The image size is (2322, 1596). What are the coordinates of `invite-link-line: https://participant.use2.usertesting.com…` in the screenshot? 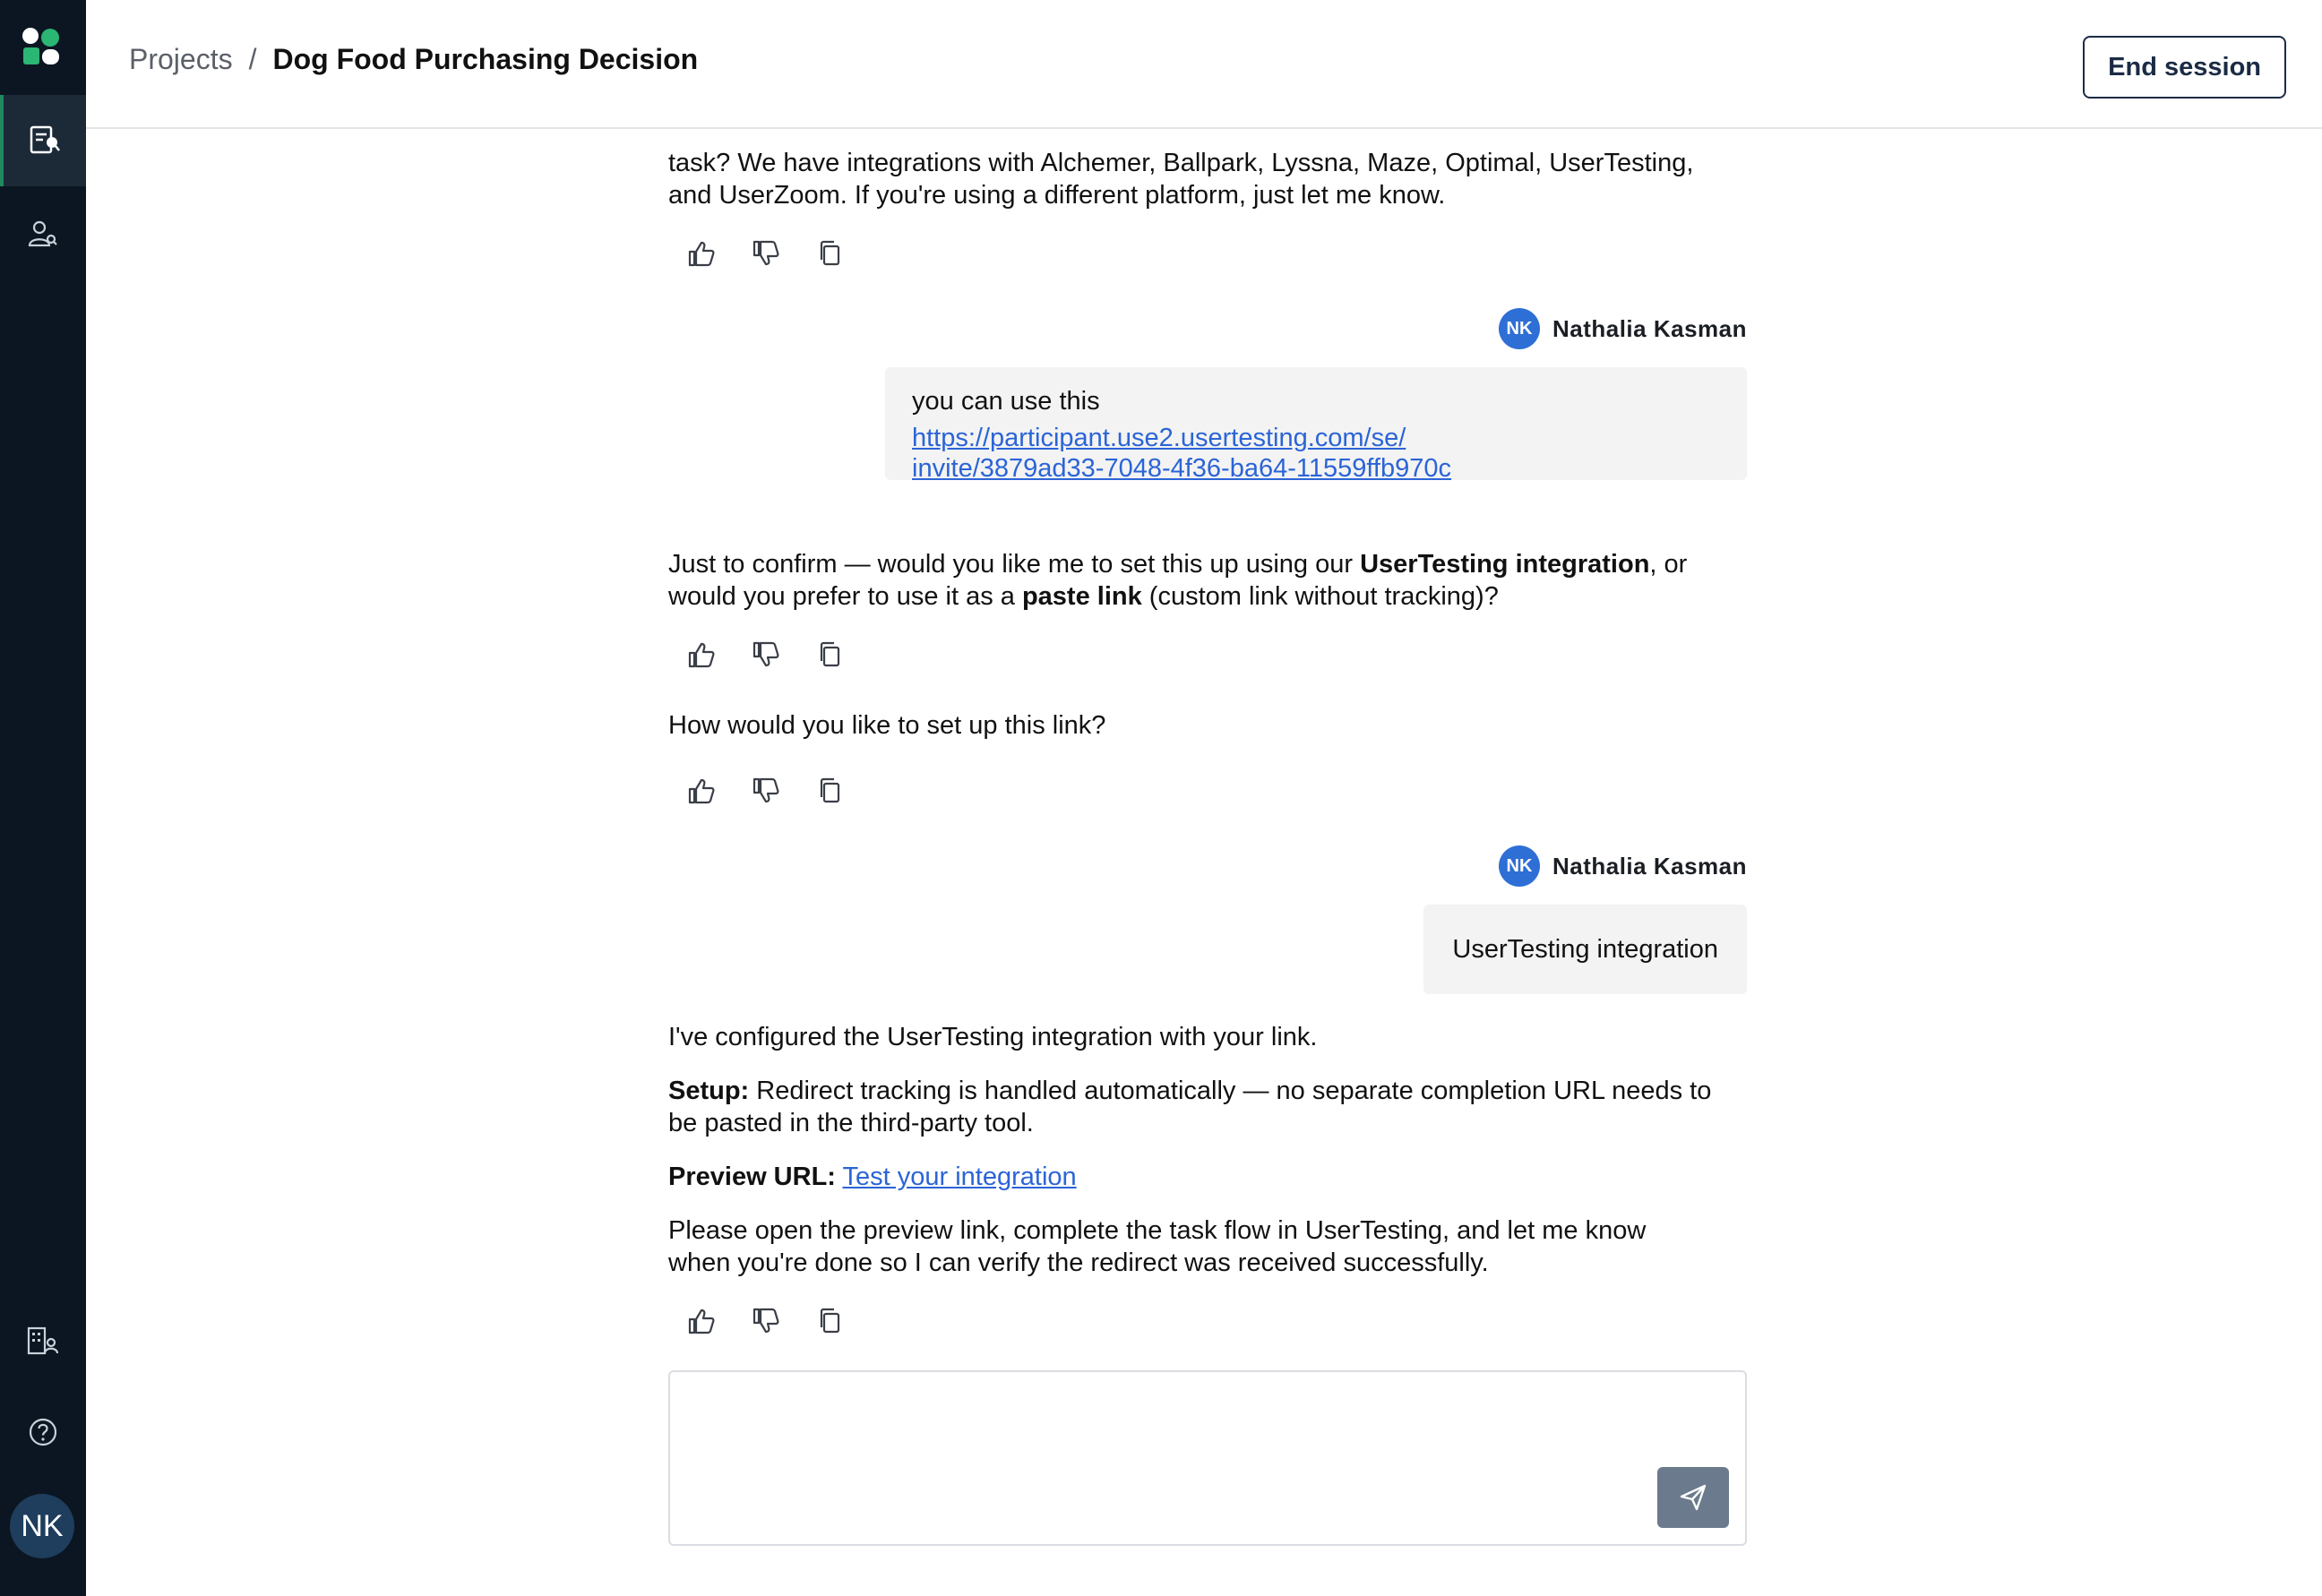 It's located at (1159, 438).